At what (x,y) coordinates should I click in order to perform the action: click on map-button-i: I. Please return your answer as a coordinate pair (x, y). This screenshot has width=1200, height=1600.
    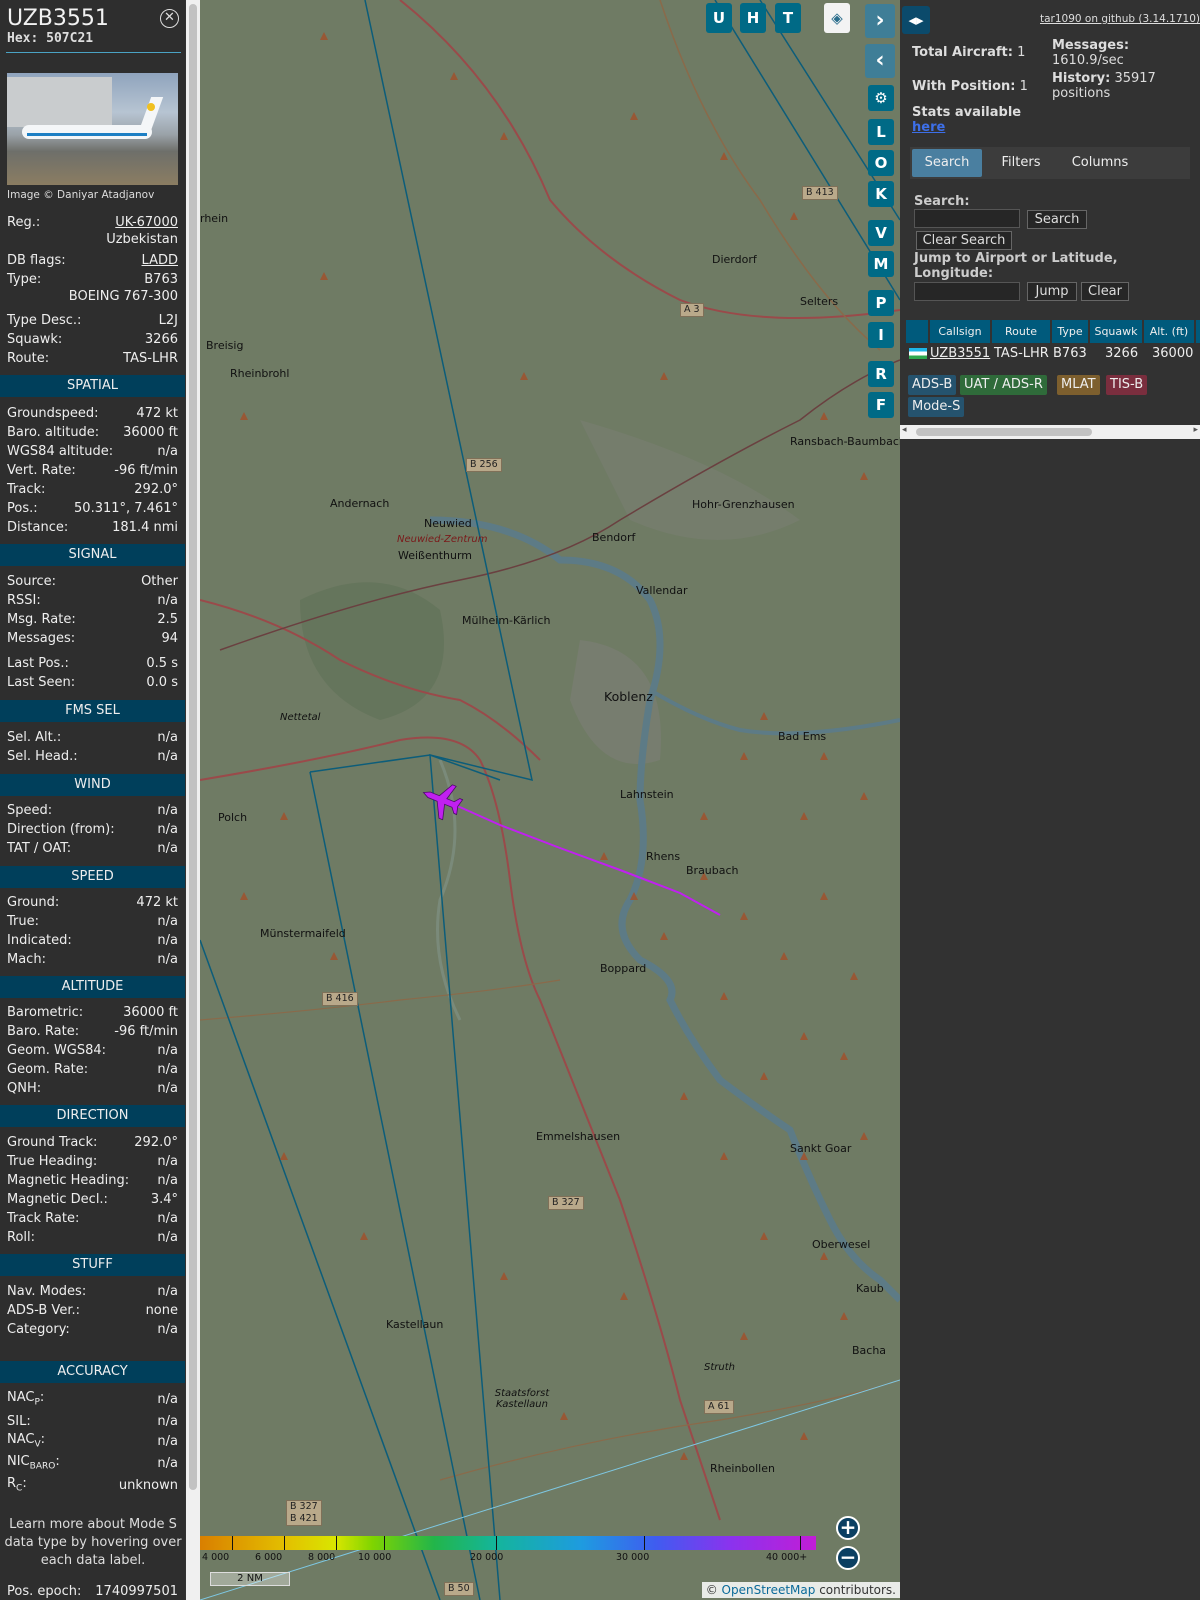
    Looking at the image, I should click on (881, 335).